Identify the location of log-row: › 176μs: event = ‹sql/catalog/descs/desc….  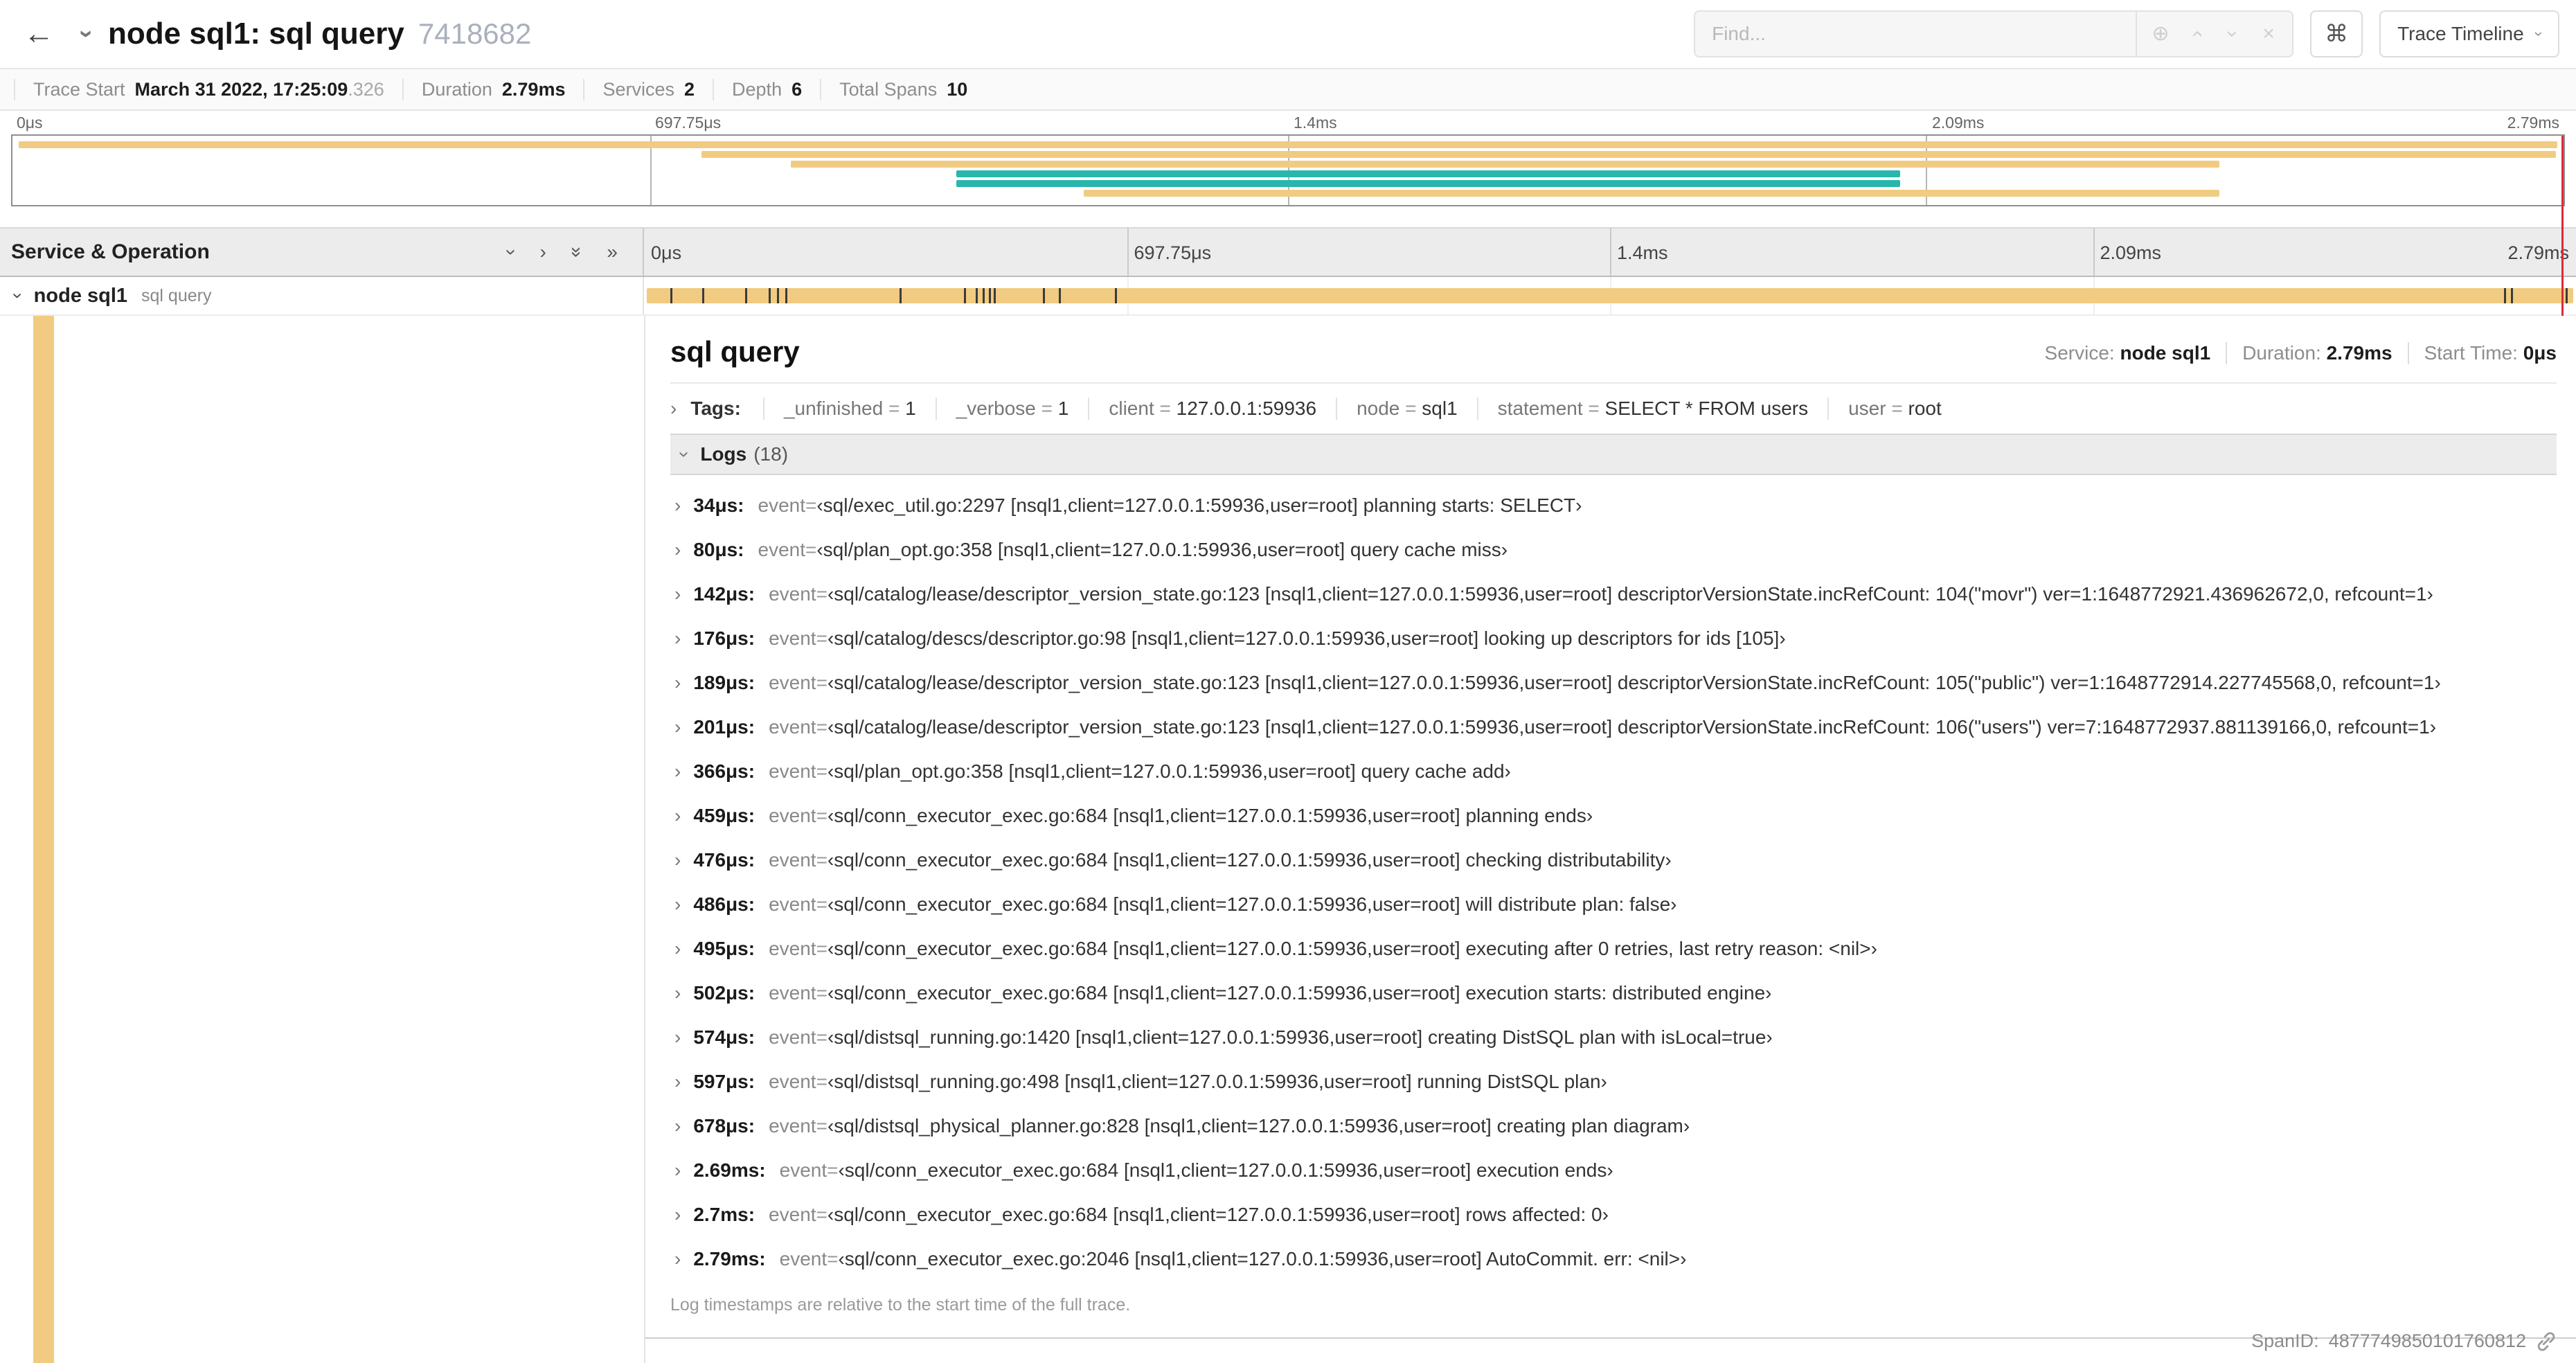
(1613, 638).